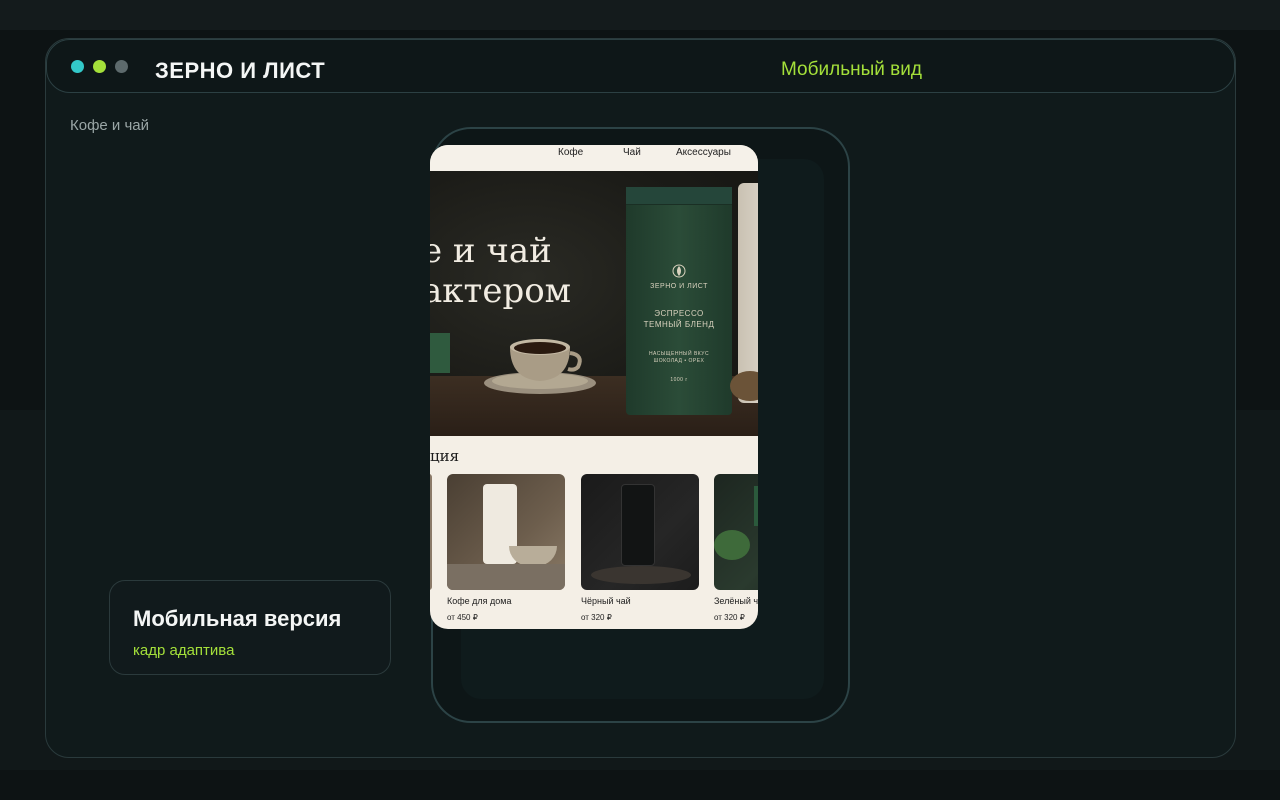 Image resolution: width=1280 pixels, height=800 pixels. Describe the element at coordinates (501, 291) in the screenshot. I see `hero-heading-line-2: актером` at that location.